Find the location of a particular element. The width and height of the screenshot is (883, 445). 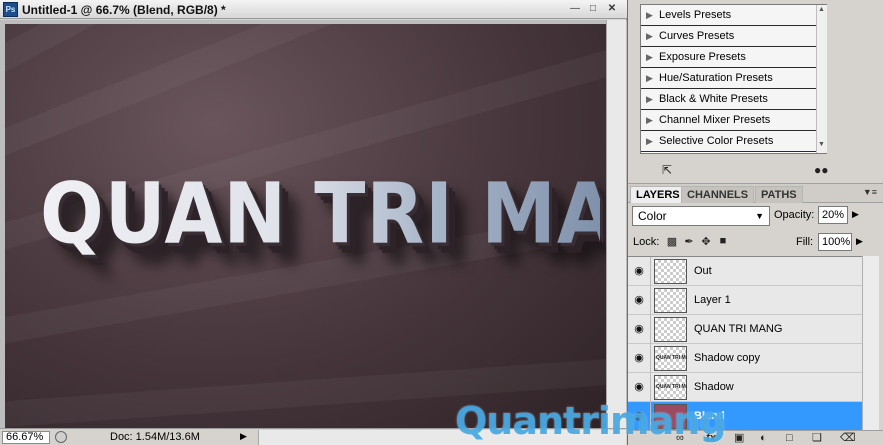

preset-label: Channel Mixer Presets is located at coordinates (715, 120).